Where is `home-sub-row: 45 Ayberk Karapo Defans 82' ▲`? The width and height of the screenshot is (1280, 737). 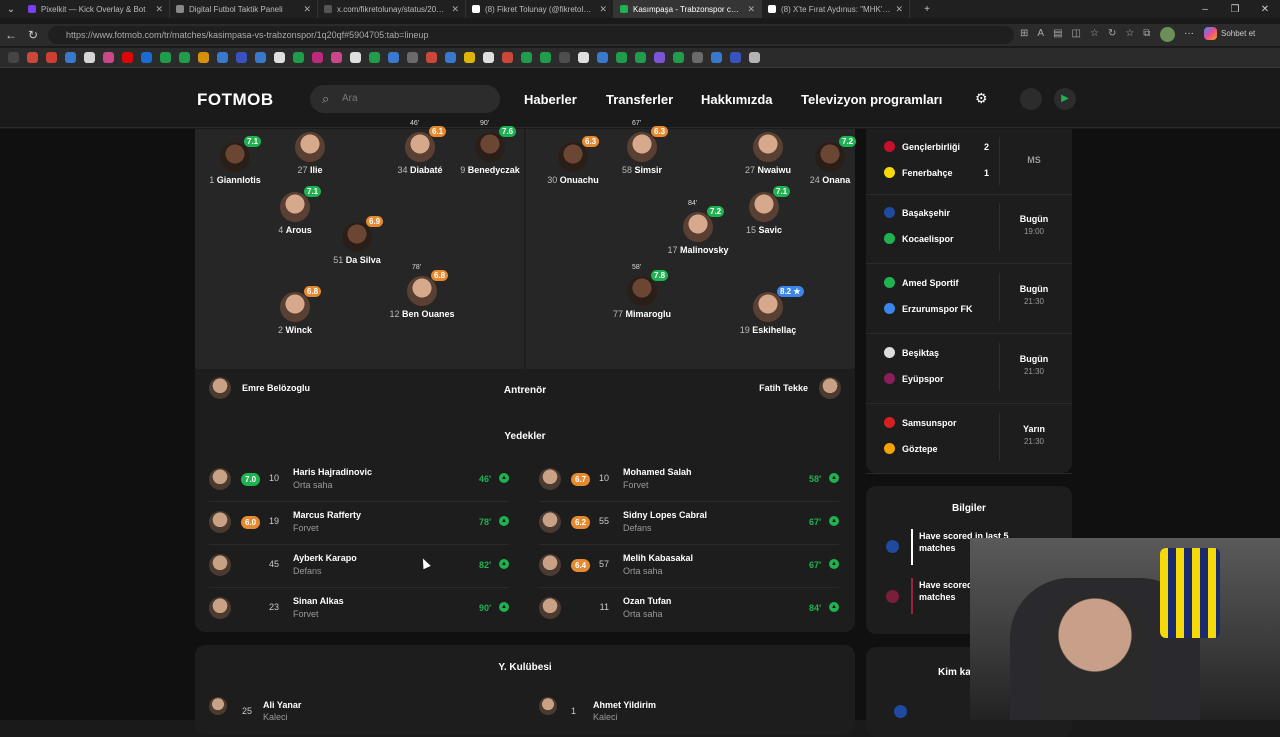 home-sub-row: 45 Ayberk Karapo Defans 82' ▲ is located at coordinates (369, 566).